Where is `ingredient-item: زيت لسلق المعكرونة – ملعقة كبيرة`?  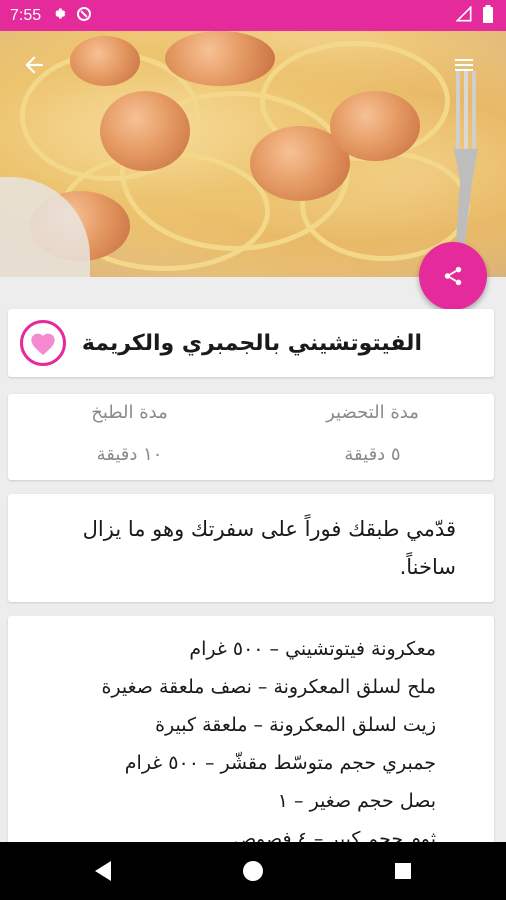 ingredient-item: زيت لسلق المعكرونة – ملعقة كبيرة is located at coordinates (295, 725).